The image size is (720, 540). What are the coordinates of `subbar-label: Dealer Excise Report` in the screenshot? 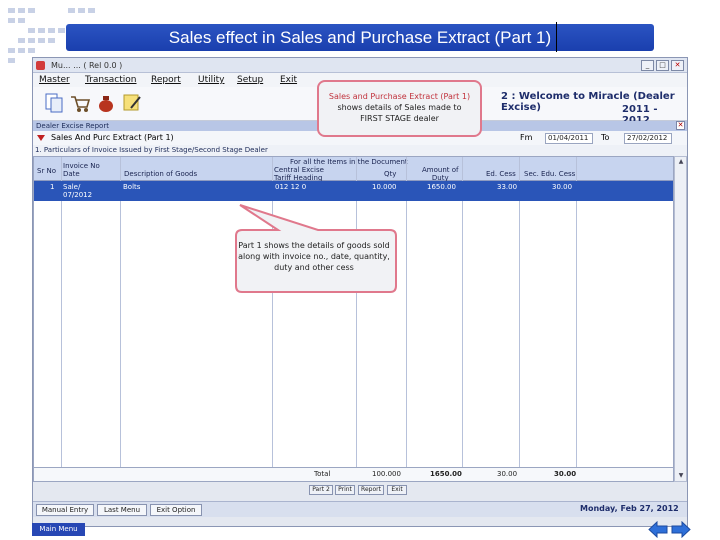 It's located at (72, 126).